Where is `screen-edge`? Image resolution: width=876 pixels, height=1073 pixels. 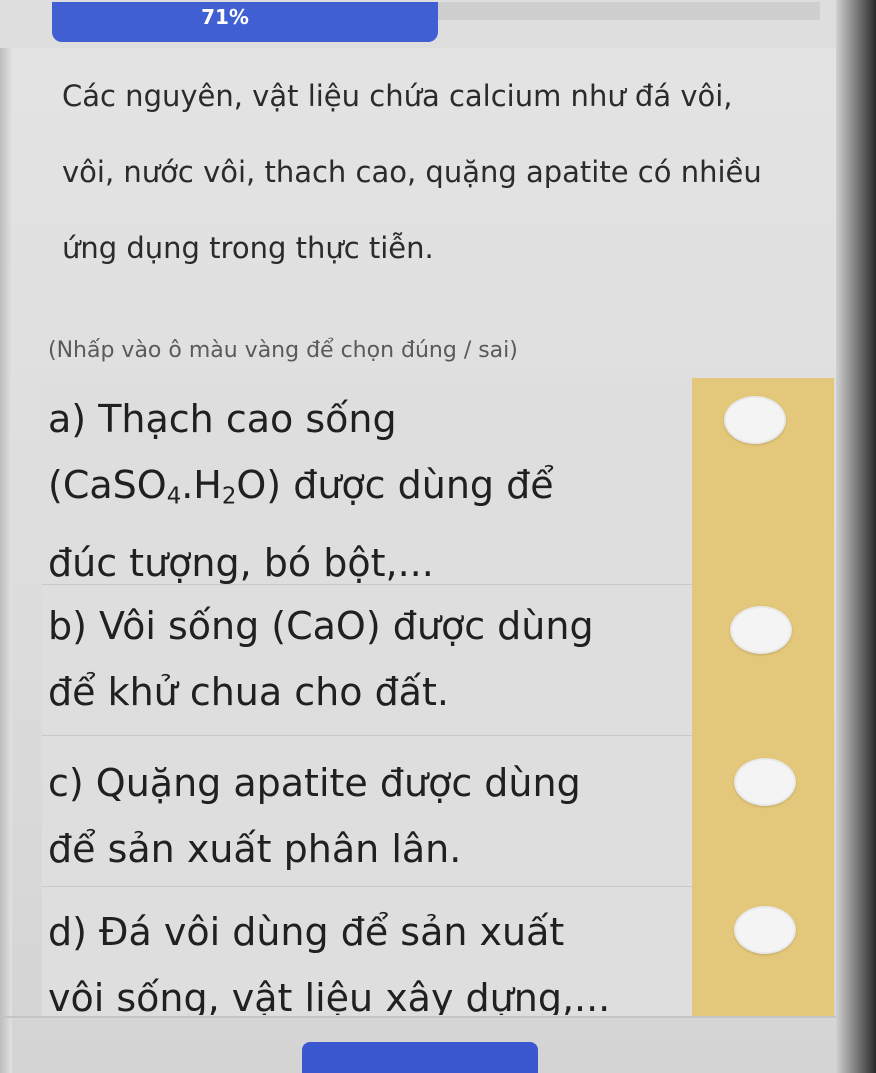 screen-edge is located at coordinates (856, 536).